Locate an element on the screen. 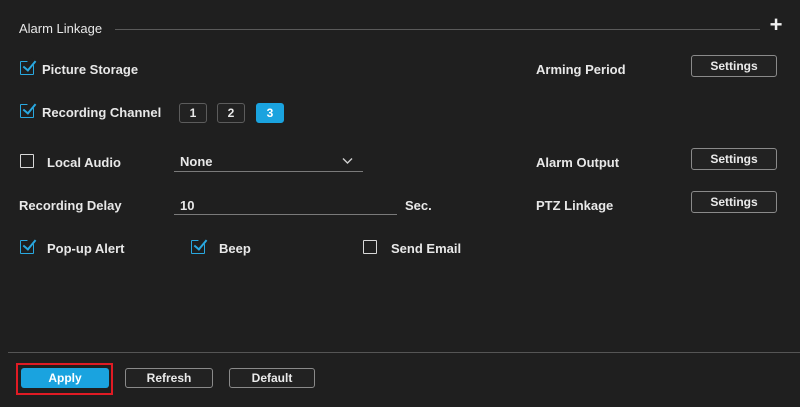  local-audio-select: None is located at coordinates (268, 161).